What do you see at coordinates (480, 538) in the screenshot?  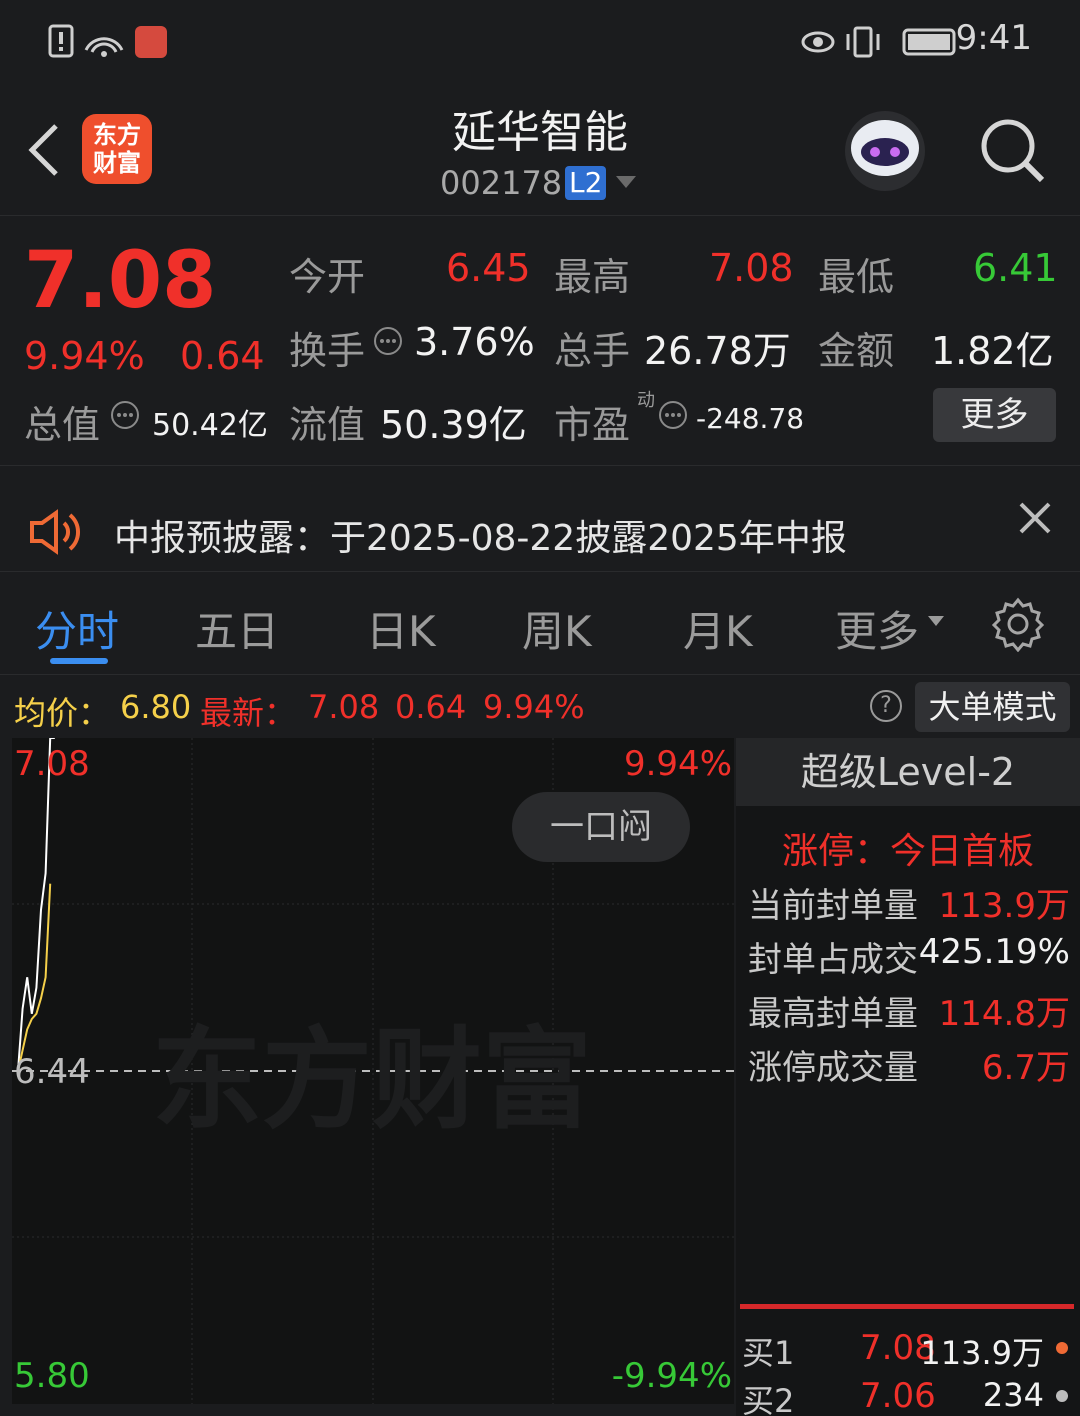 I see `notice-text: 中报预披露：于2025-08-22披露2025年中报` at bounding box center [480, 538].